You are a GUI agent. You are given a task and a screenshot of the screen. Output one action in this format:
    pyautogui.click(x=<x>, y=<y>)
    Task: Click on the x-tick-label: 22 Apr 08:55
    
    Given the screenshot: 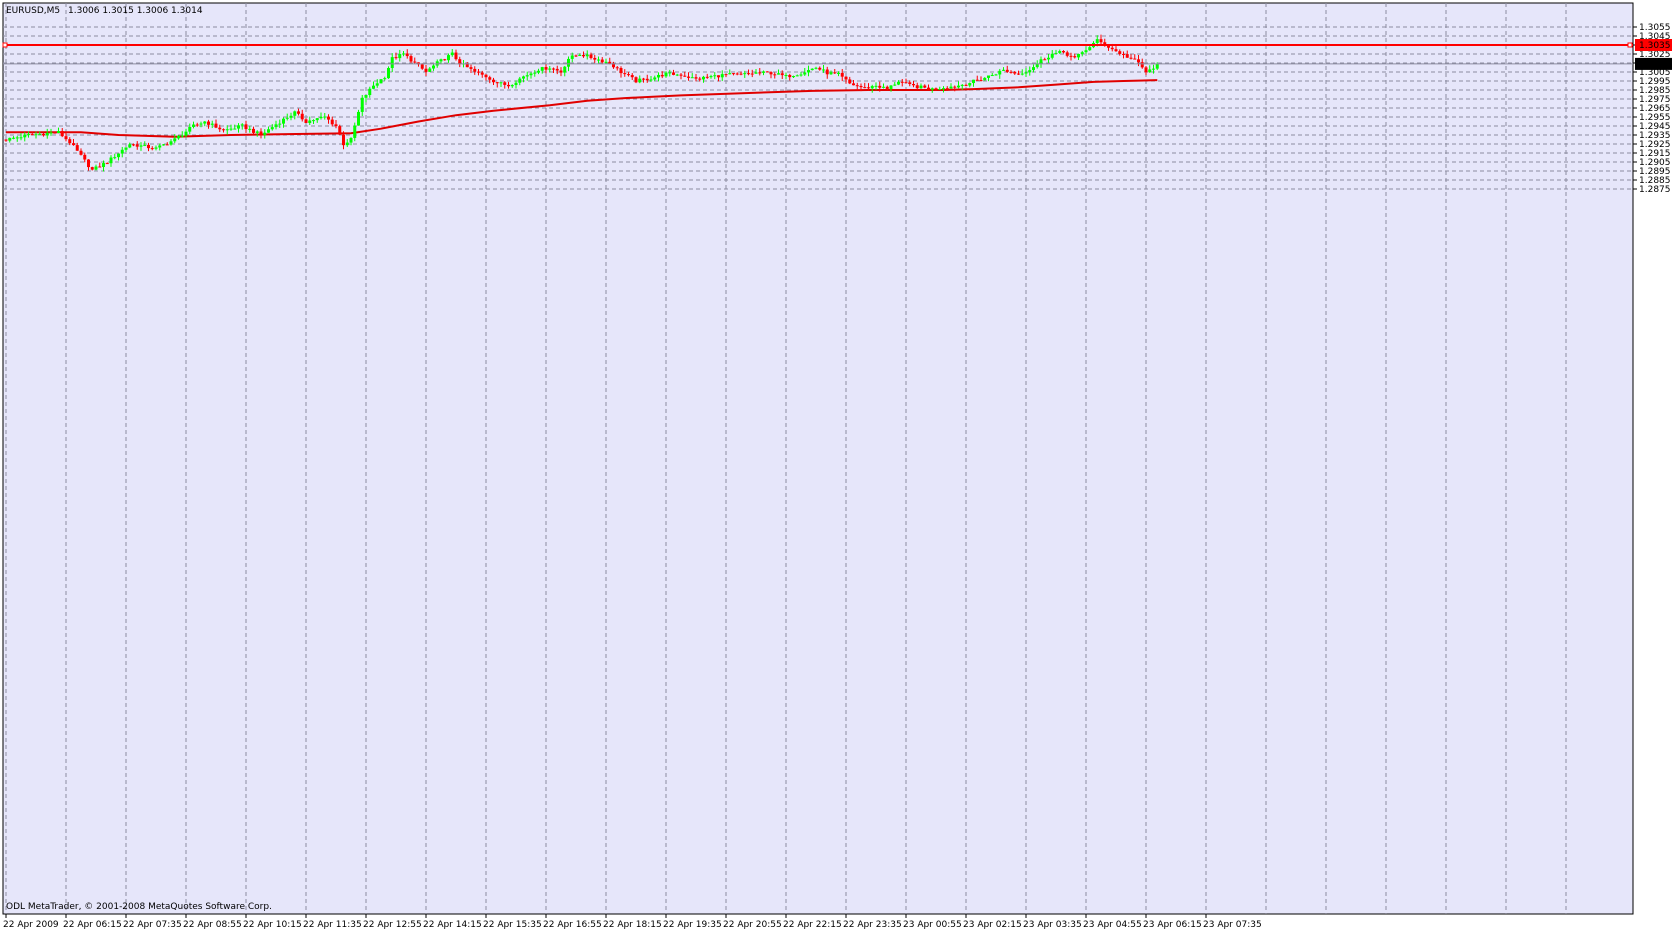 What is the action you would take?
    pyautogui.click(x=212, y=925)
    